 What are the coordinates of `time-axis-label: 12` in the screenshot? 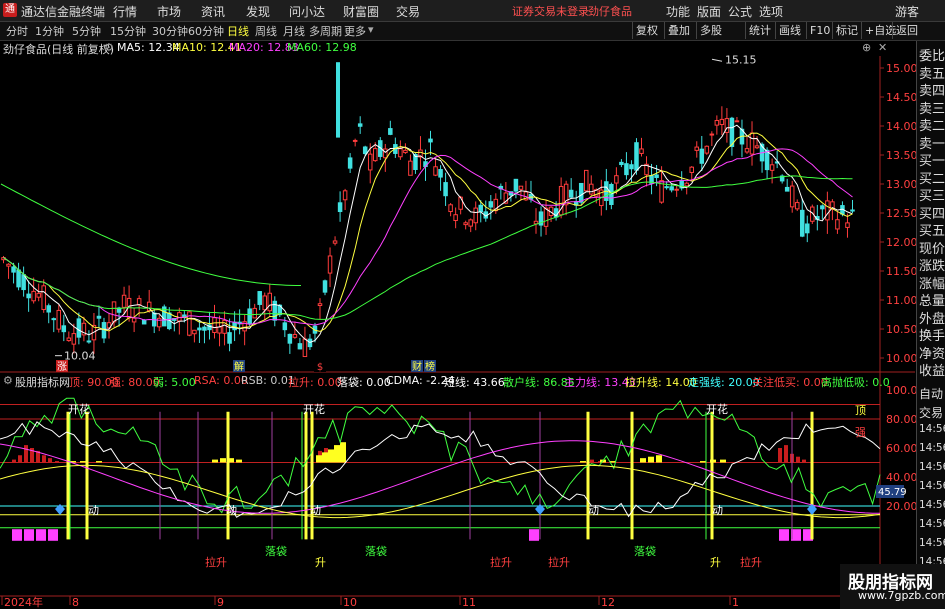 It's located at (608, 602).